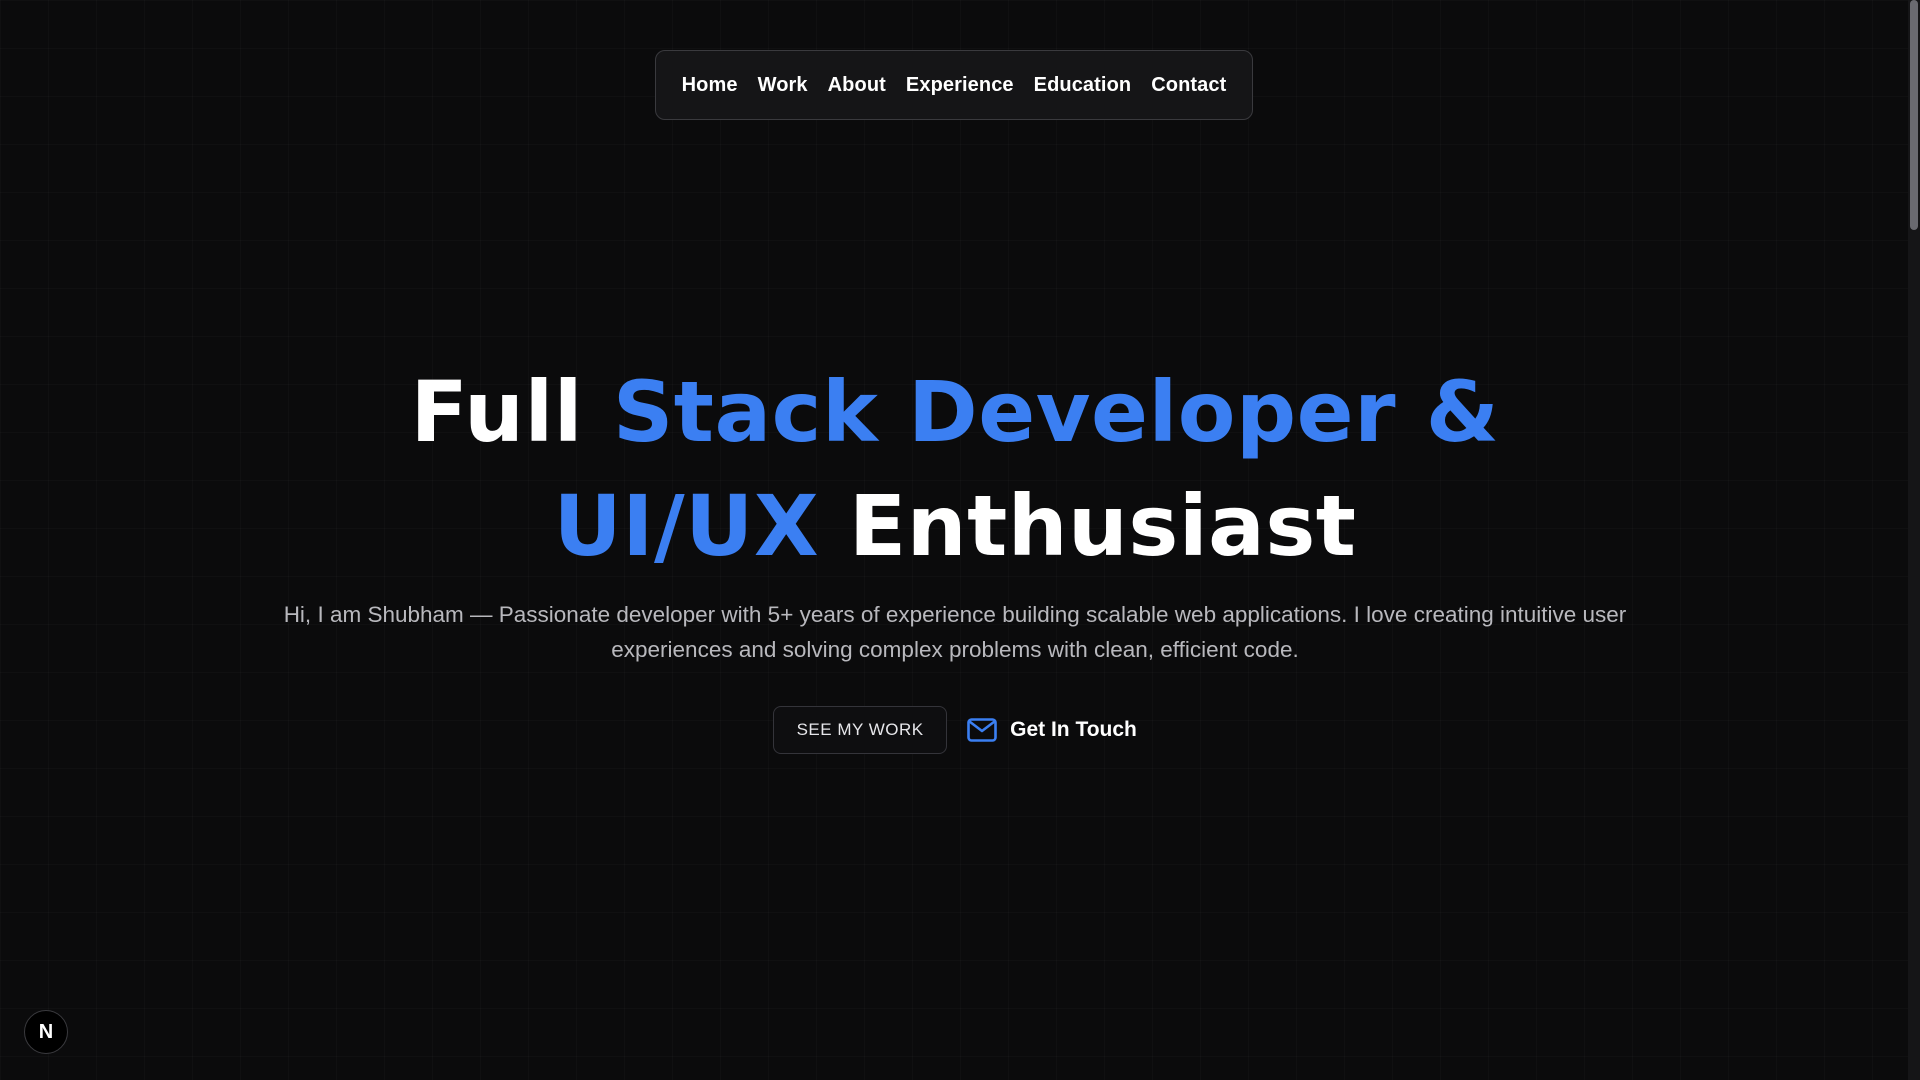  What do you see at coordinates (1088, 526) in the screenshot?
I see `hero-title-part-enthusiast: Enthusiast` at bounding box center [1088, 526].